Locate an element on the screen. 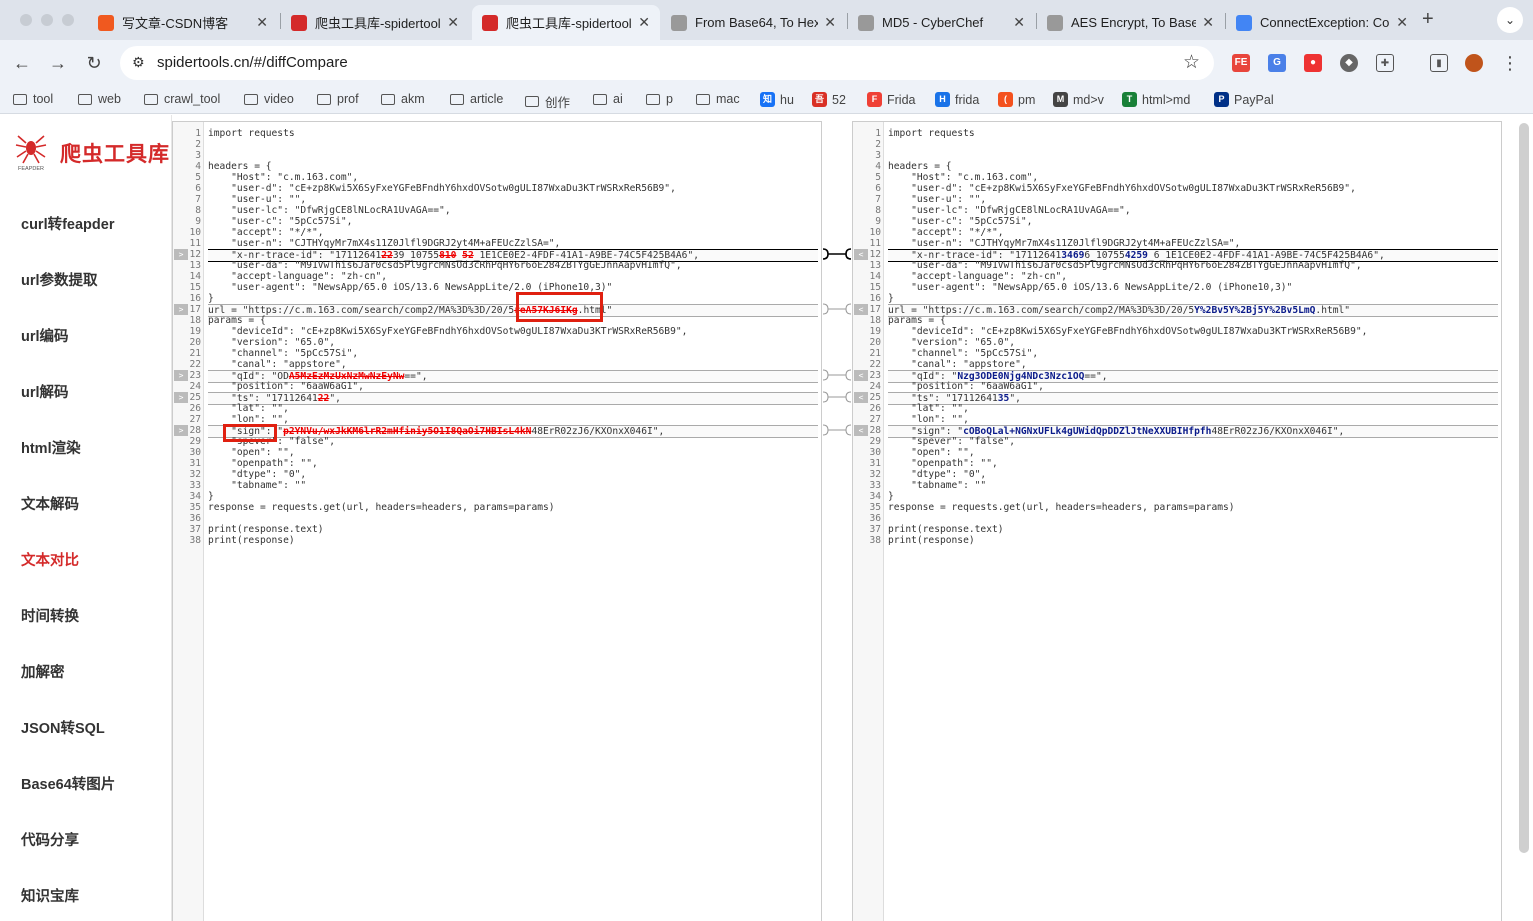 Image resolution: width=1533 pixels, height=921 pixels. shield-extension-icon: ◆ is located at coordinates (1349, 63).